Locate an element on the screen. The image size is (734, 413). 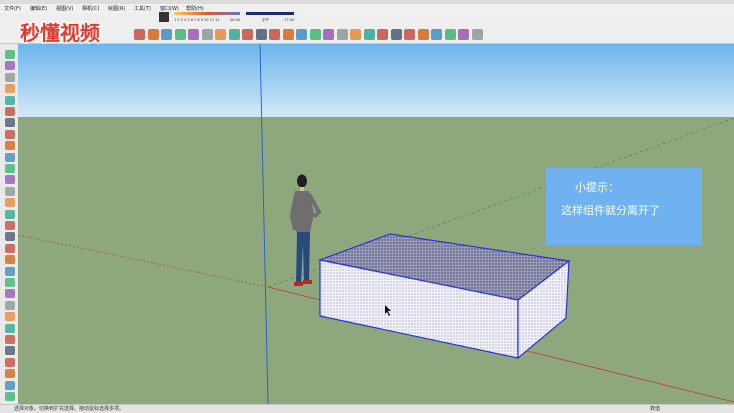
shadow-time-start: 06:00 is located at coordinates (235, 20).